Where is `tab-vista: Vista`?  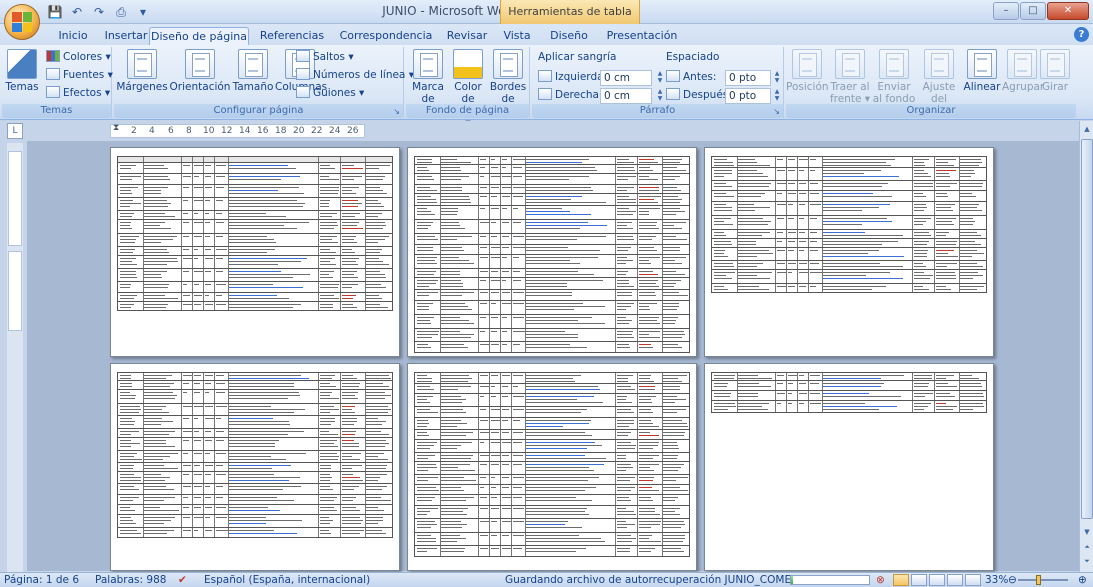
tab-vista: Vista is located at coordinates (517, 36).